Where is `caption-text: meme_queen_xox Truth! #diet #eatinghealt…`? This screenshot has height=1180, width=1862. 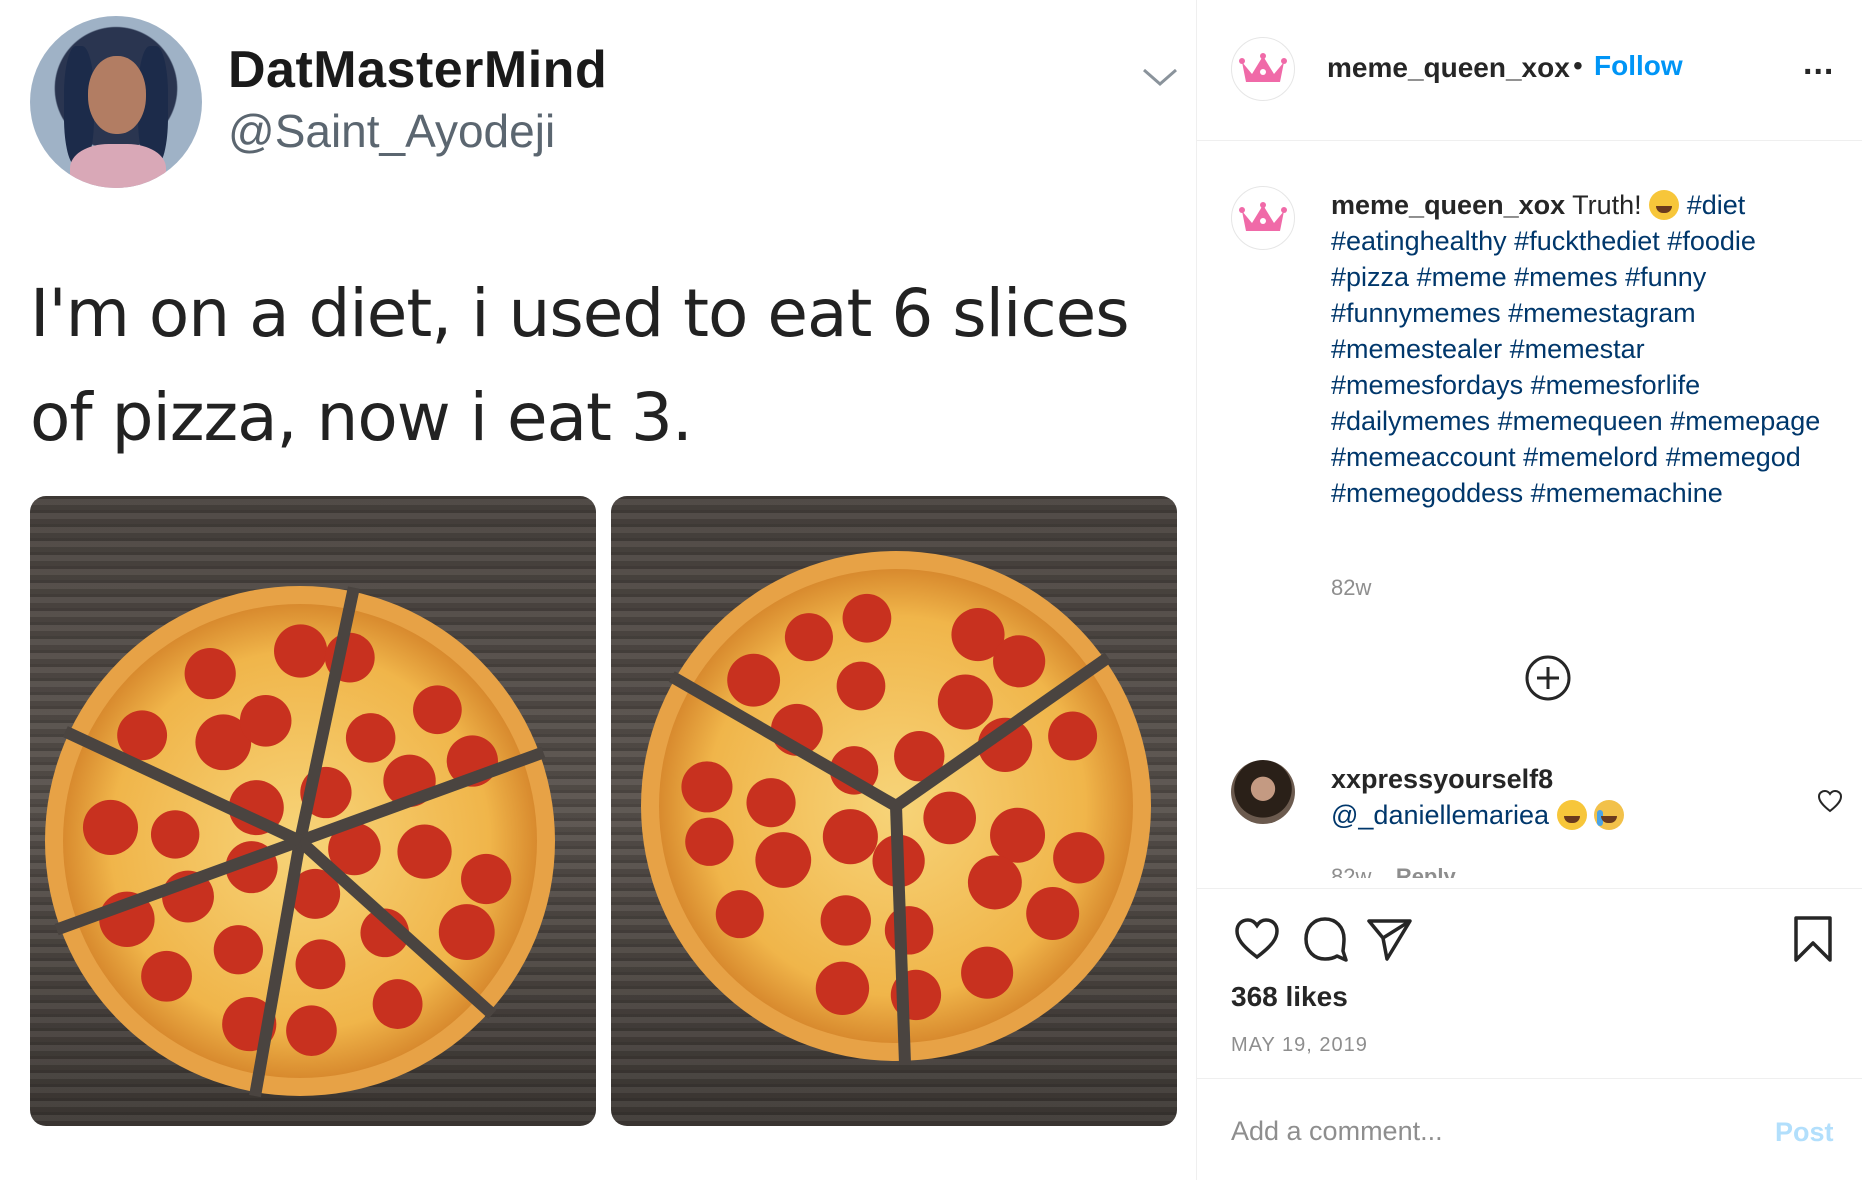 caption-text: meme_queen_xox Truth! #diet #eatinghealt… is located at coordinates (1581, 349).